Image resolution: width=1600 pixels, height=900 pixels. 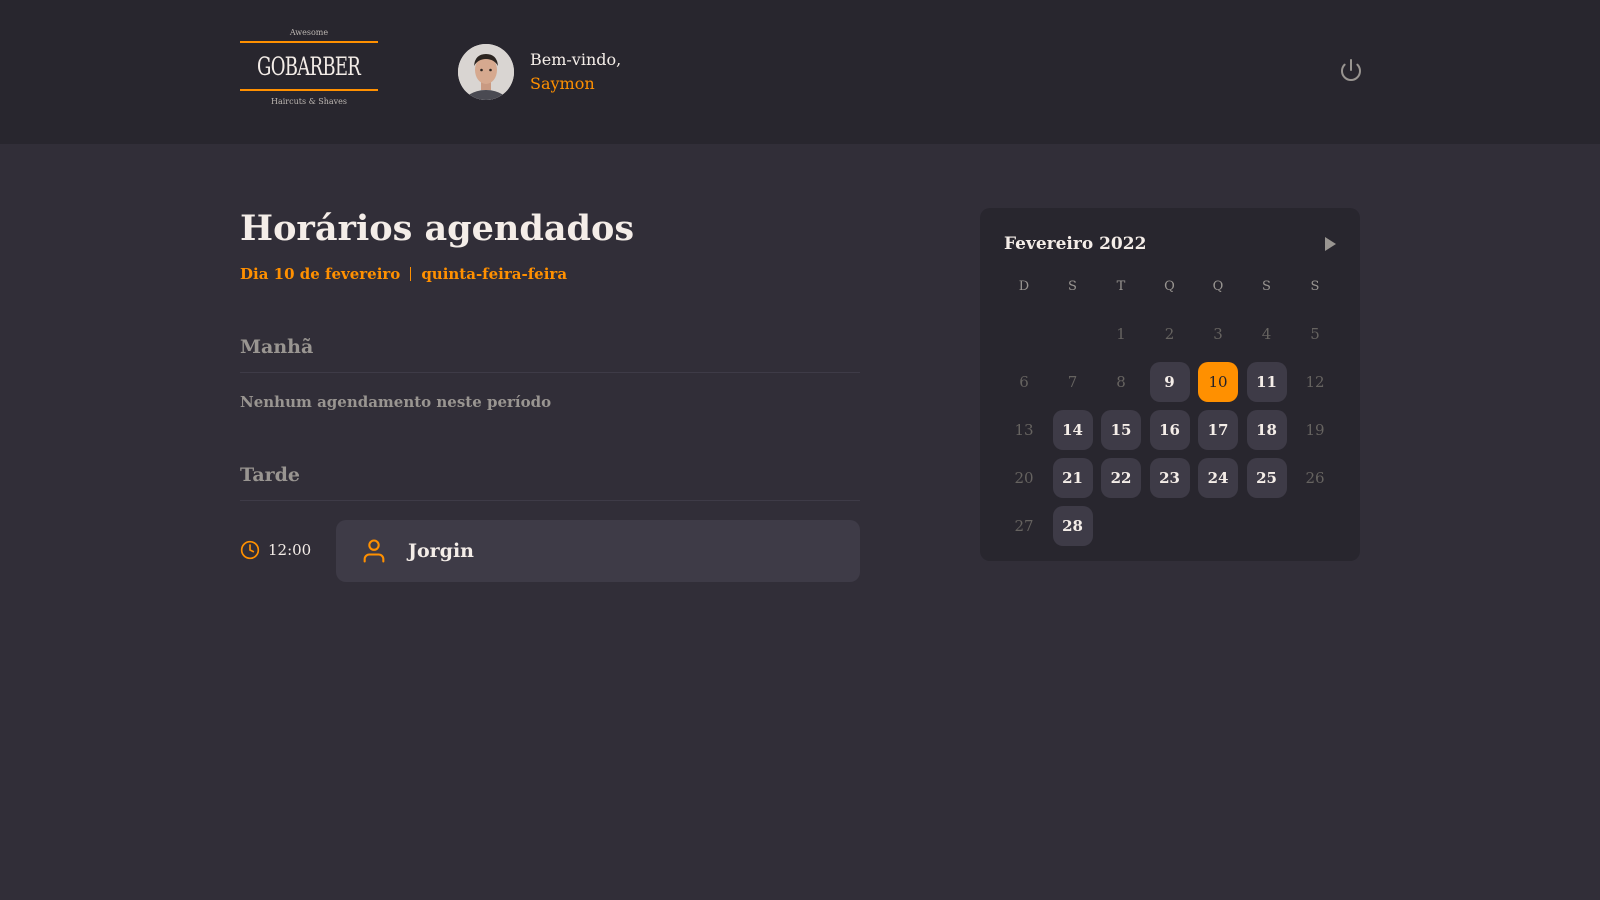 What do you see at coordinates (1169, 334) in the screenshot?
I see `calendar-day: 2` at bounding box center [1169, 334].